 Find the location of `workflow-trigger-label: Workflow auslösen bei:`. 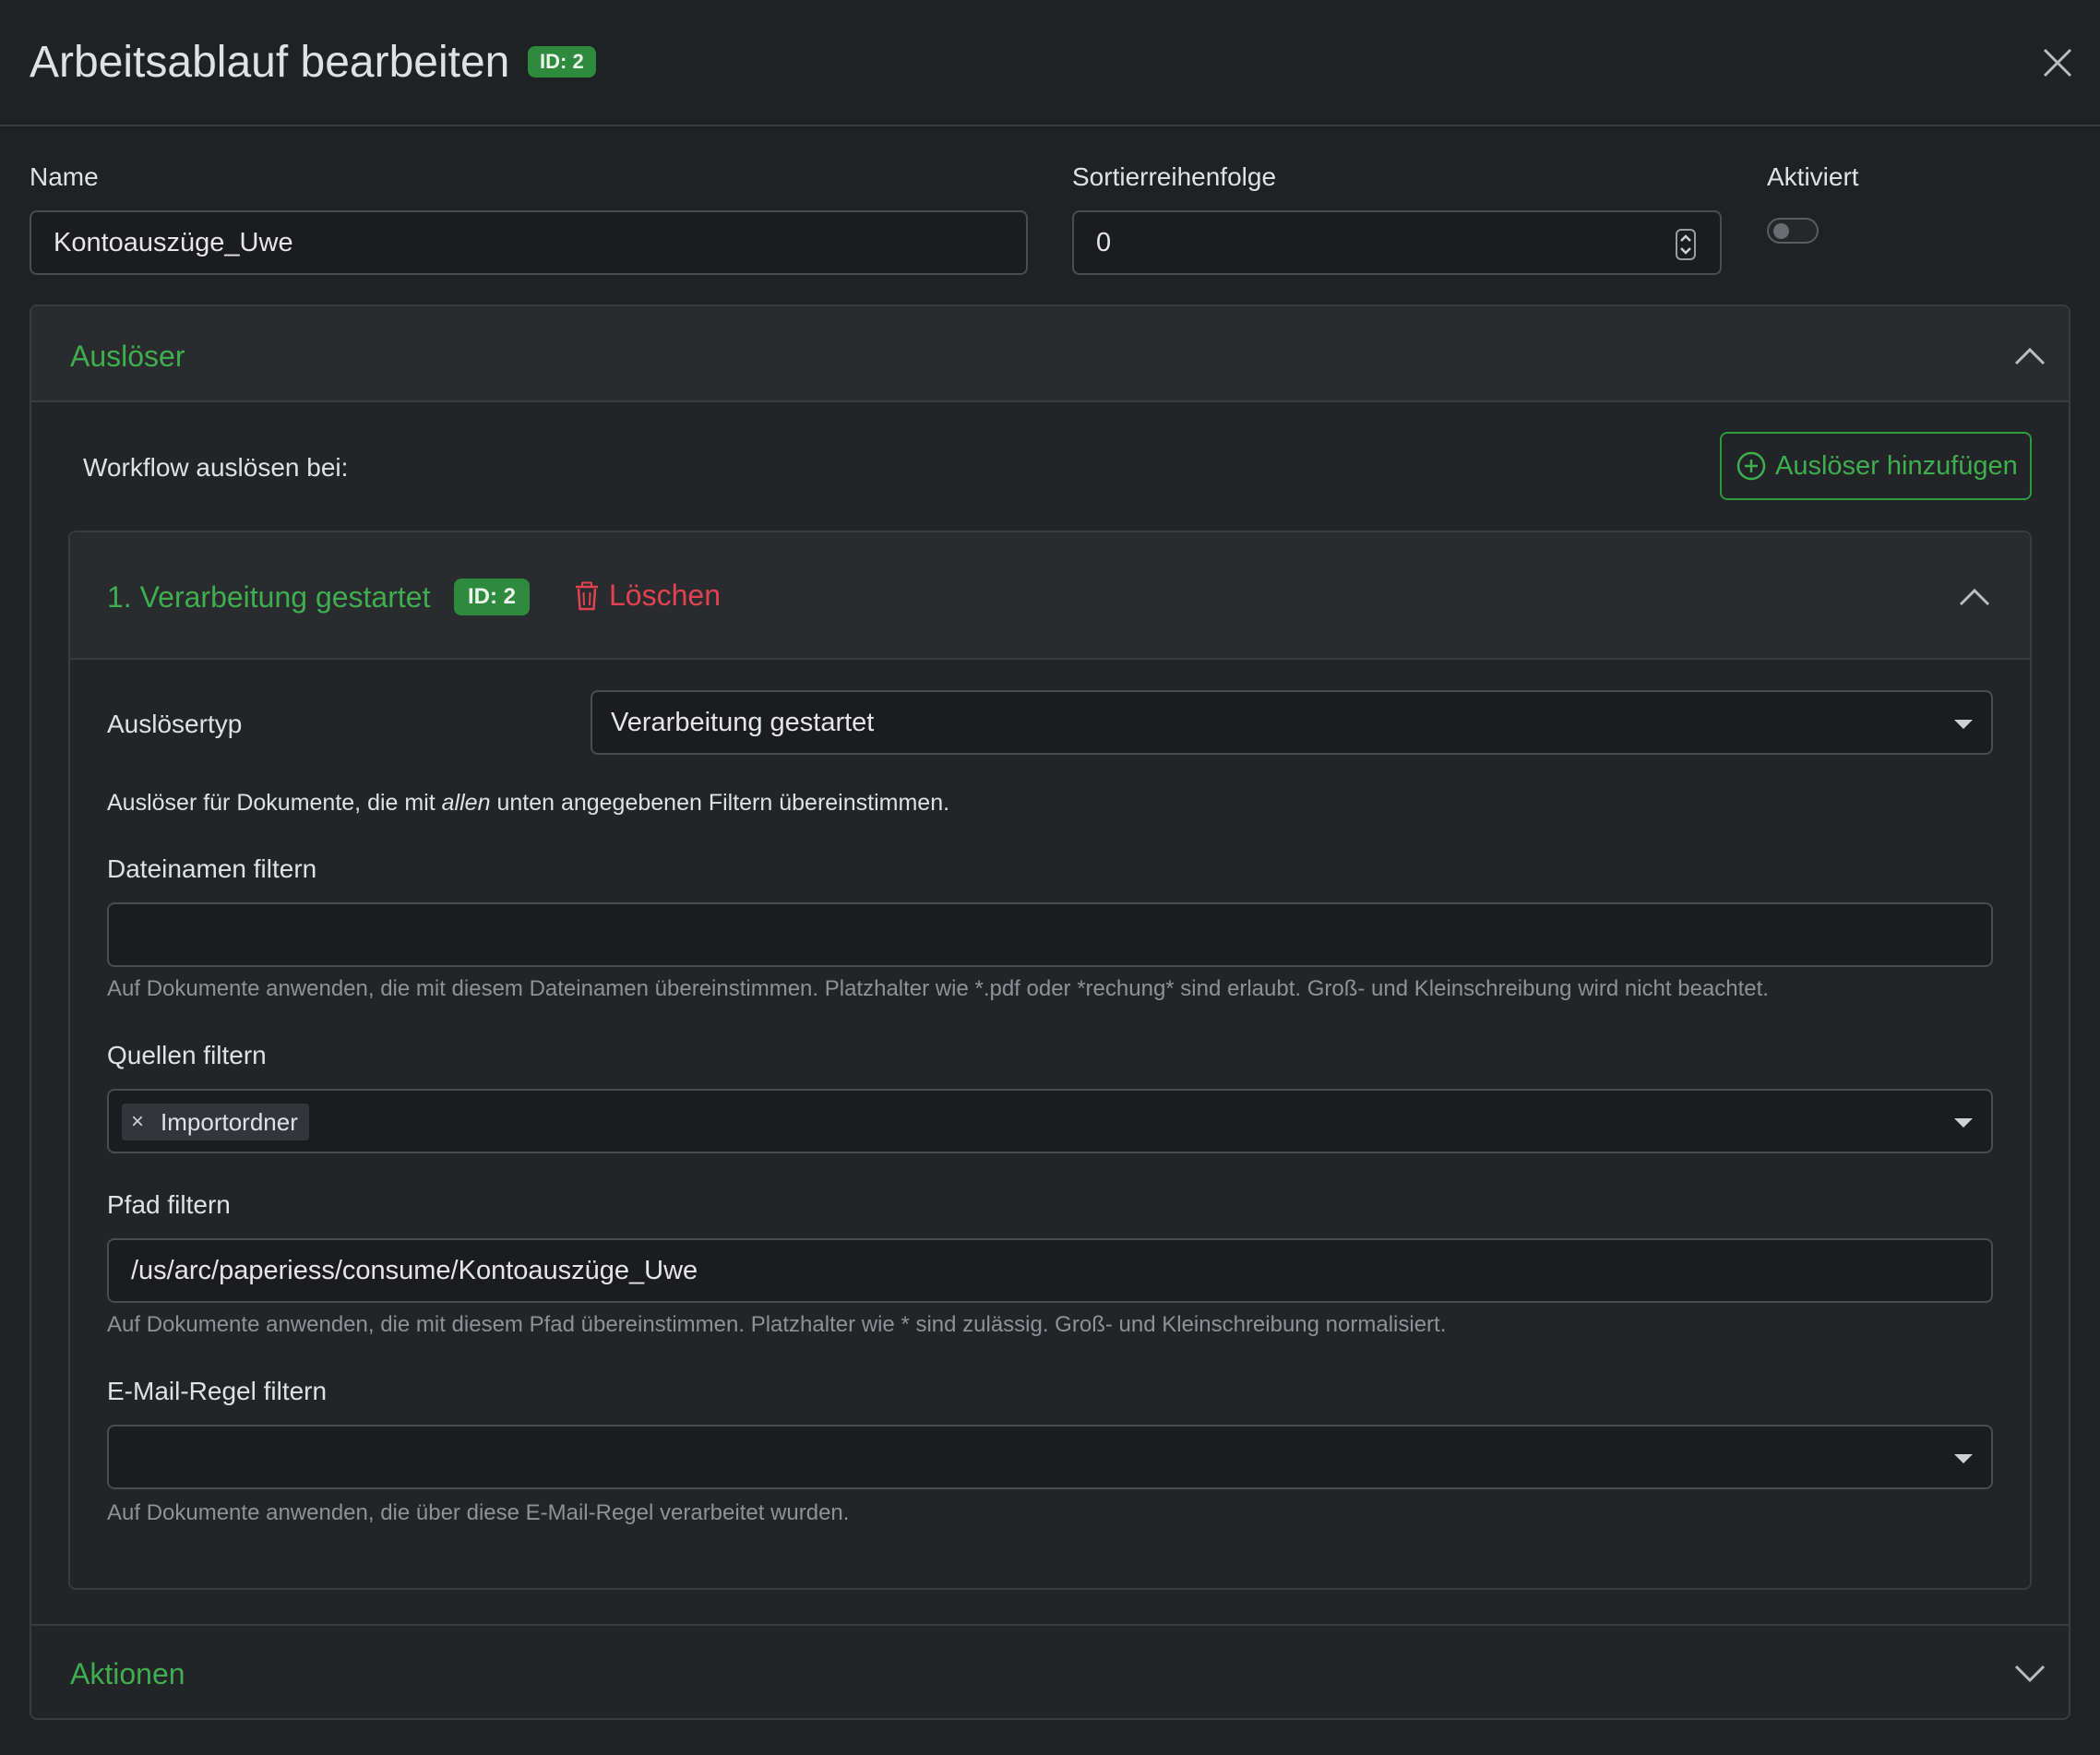

workflow-trigger-label: Workflow auslösen bei: is located at coordinates (216, 467).